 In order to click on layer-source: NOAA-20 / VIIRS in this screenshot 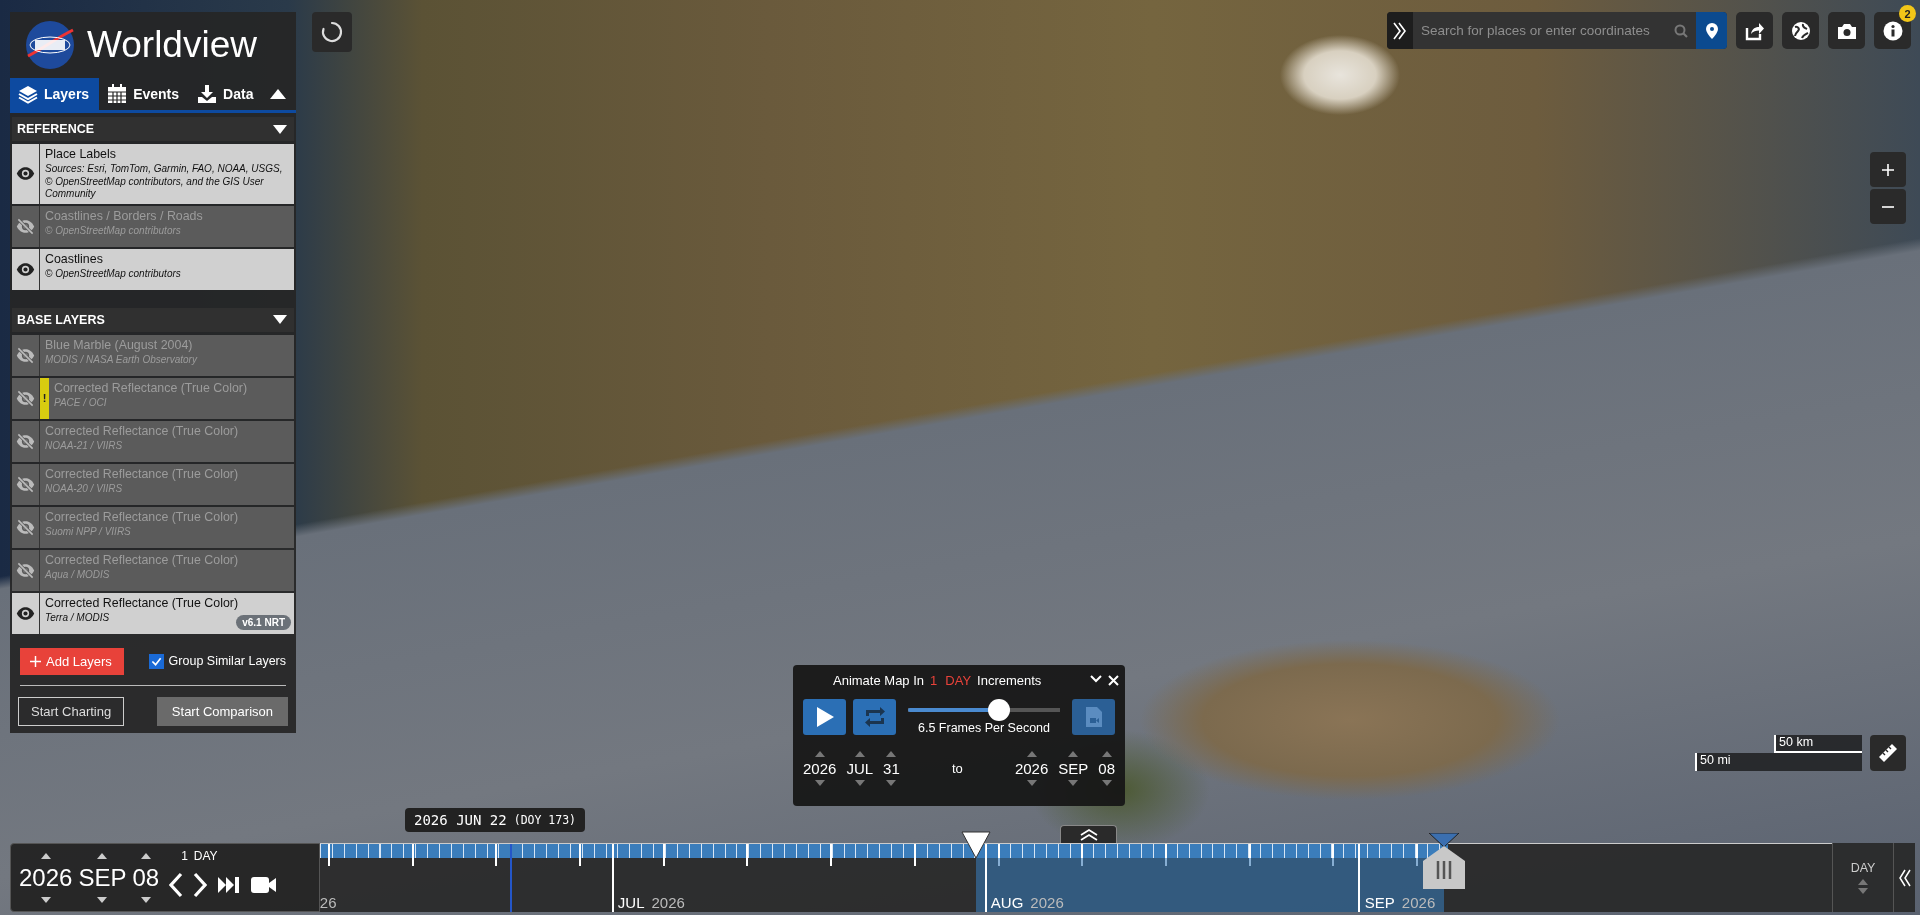, I will do `click(84, 488)`.